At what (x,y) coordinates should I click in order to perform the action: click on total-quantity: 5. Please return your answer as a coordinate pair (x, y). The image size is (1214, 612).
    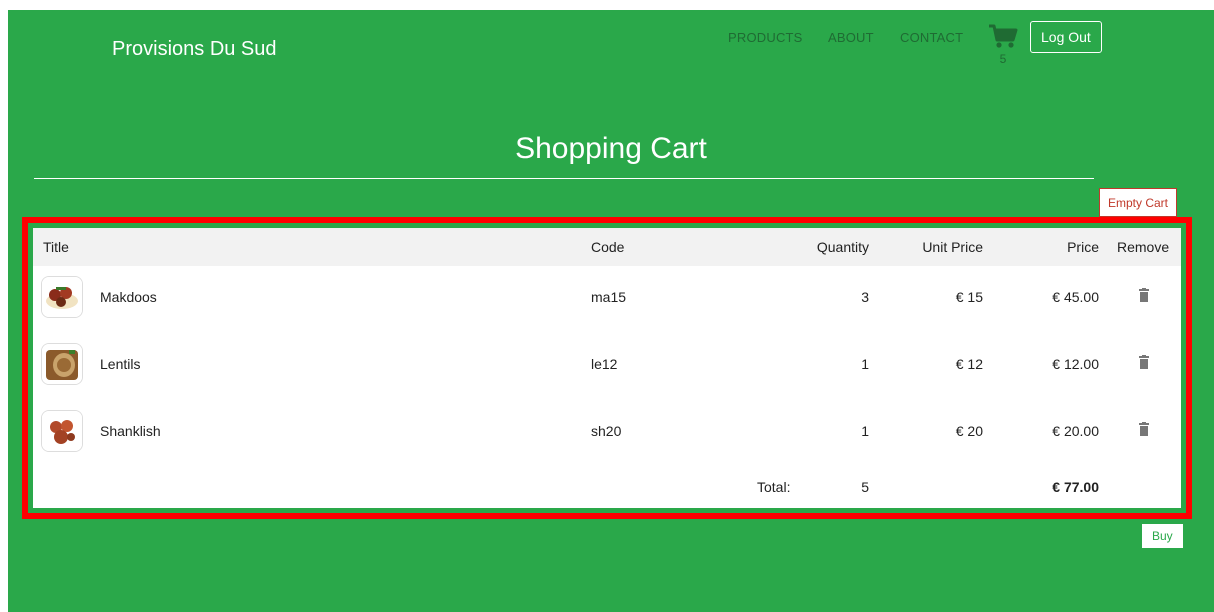
    Looking at the image, I should click on (865, 487).